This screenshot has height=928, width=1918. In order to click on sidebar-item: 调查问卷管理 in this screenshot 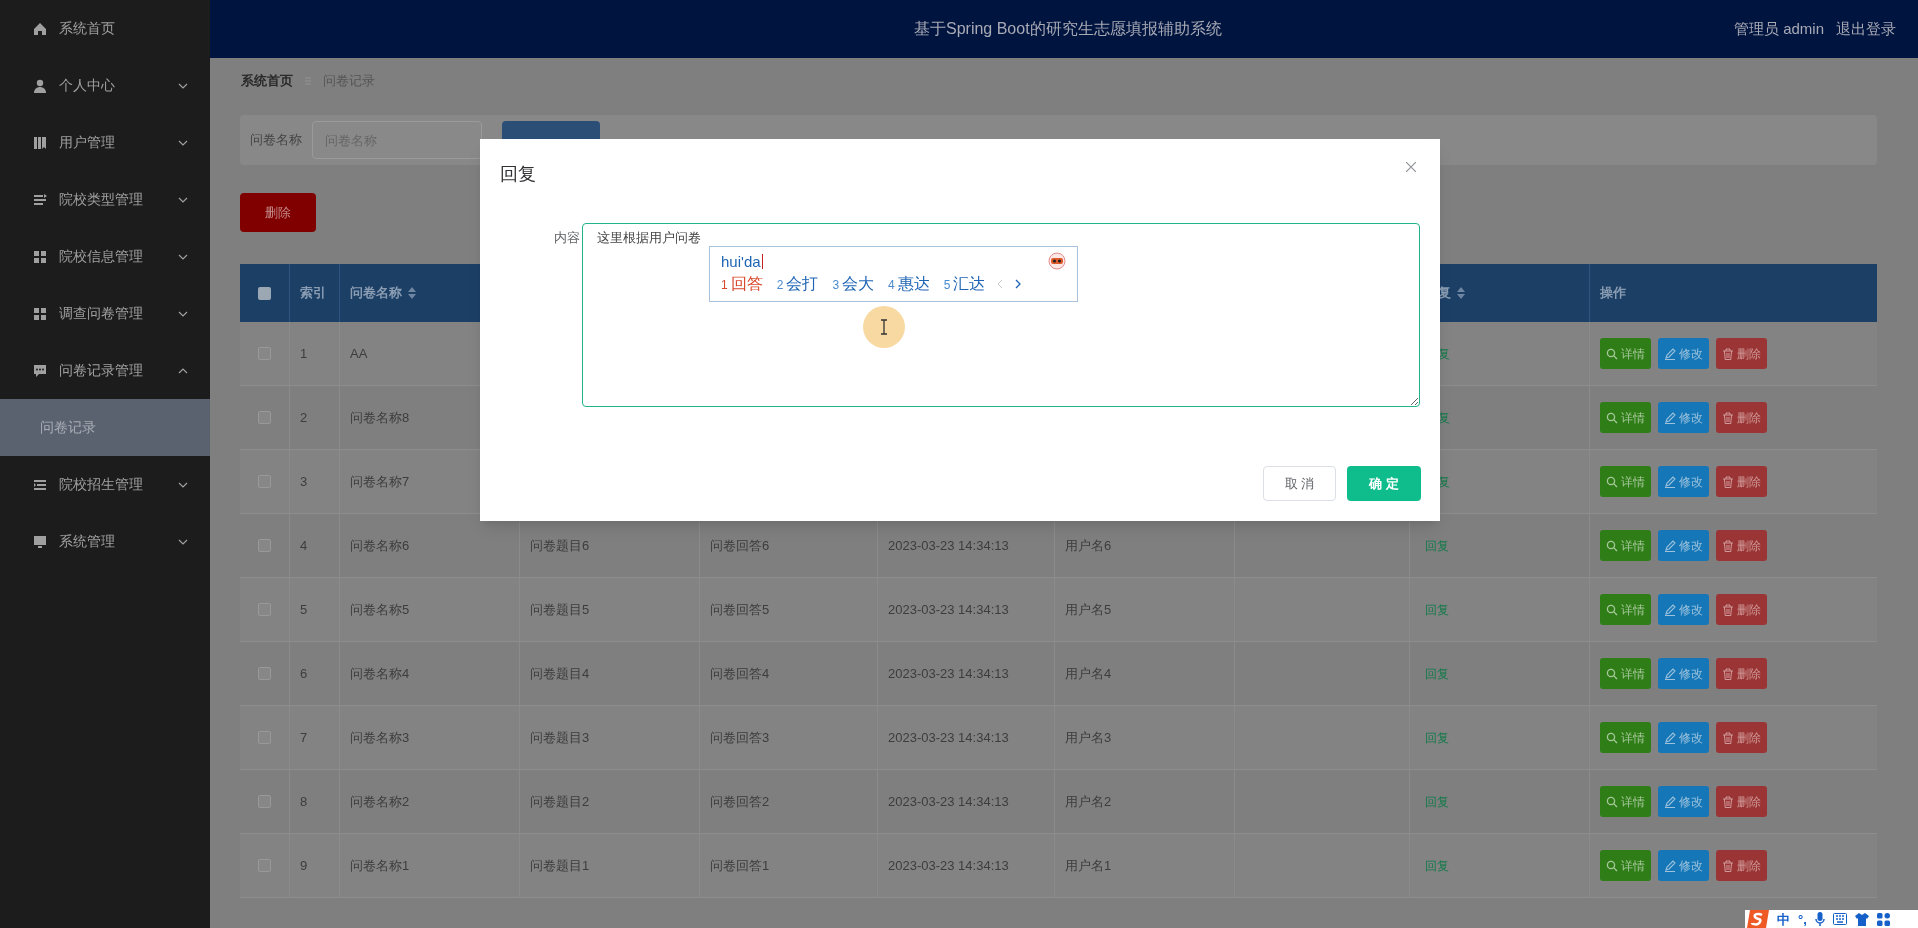, I will do `click(105, 313)`.